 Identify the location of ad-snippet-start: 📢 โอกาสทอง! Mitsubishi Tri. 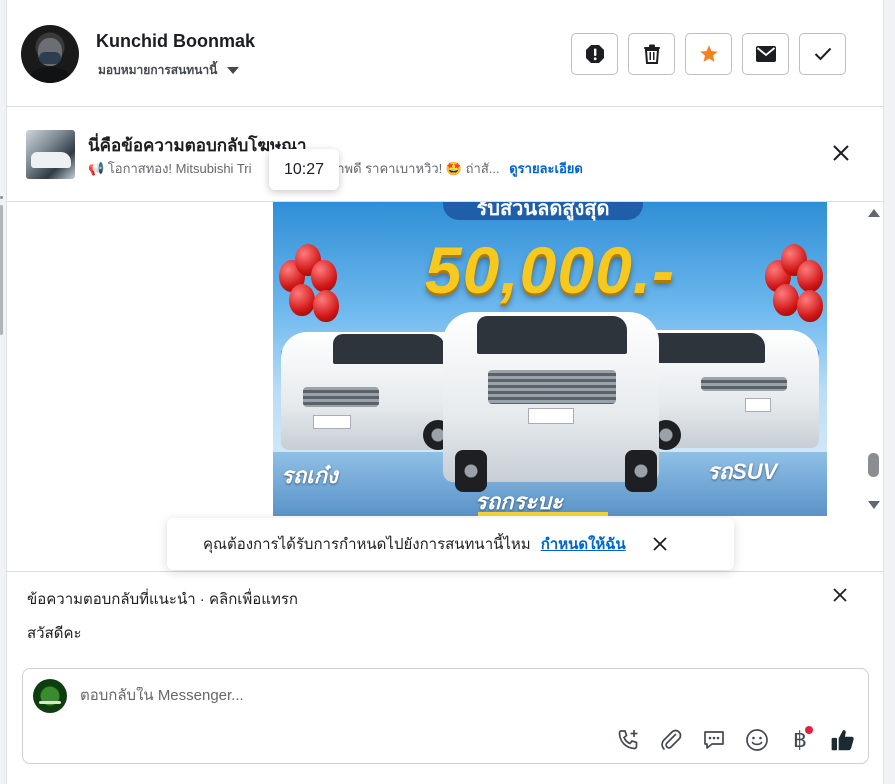
(170, 168).